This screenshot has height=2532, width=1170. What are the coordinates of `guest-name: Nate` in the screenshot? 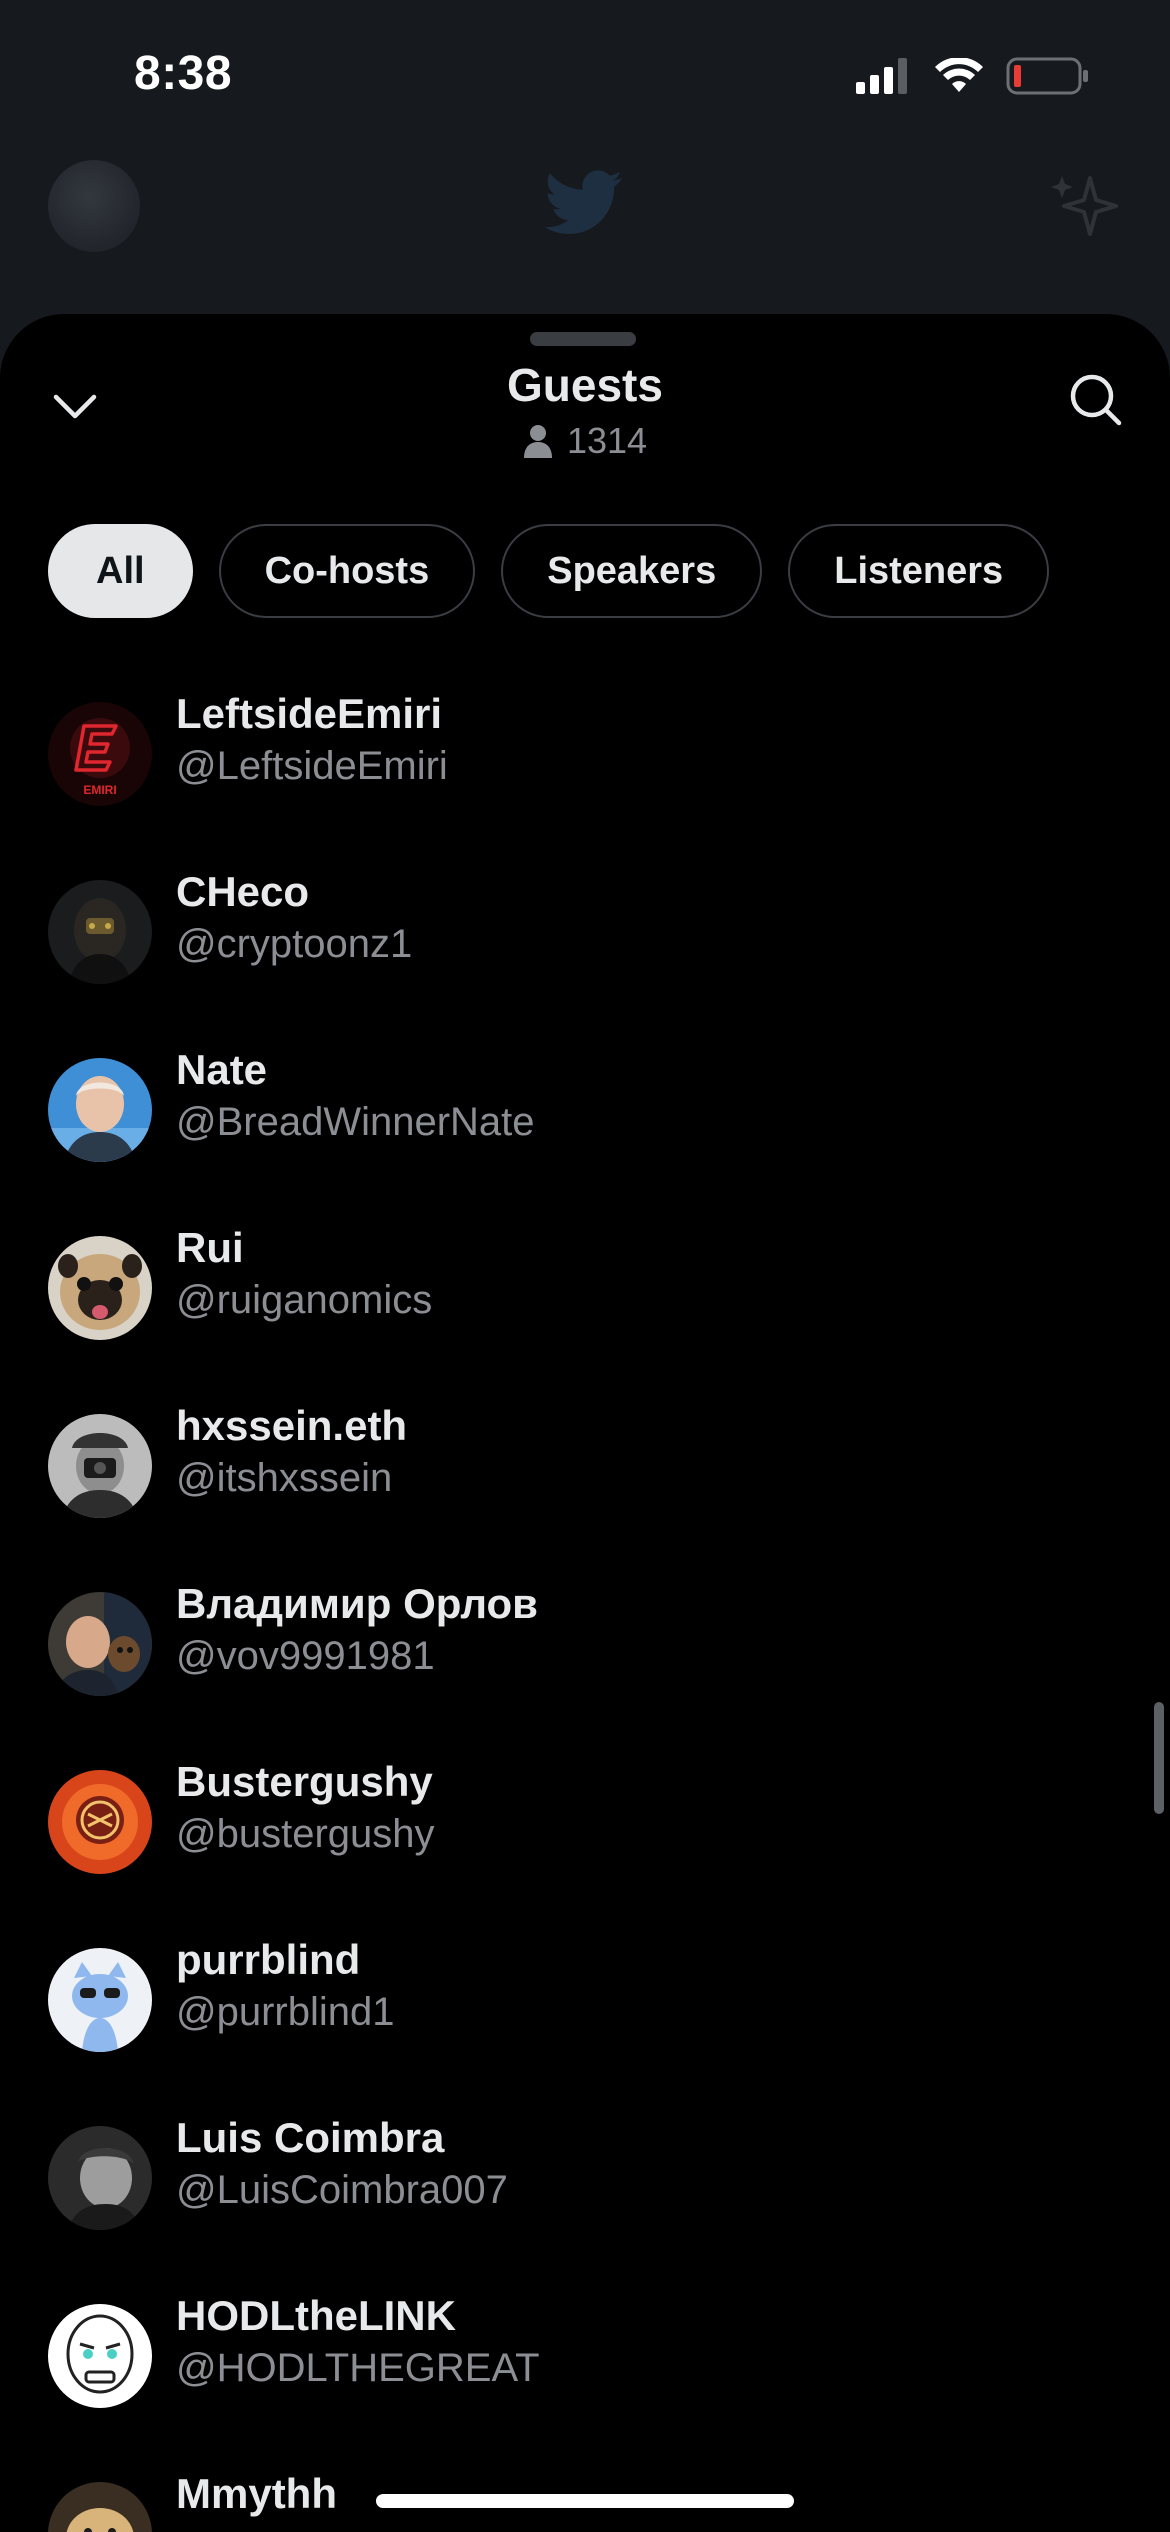 It's located at (222, 1069).